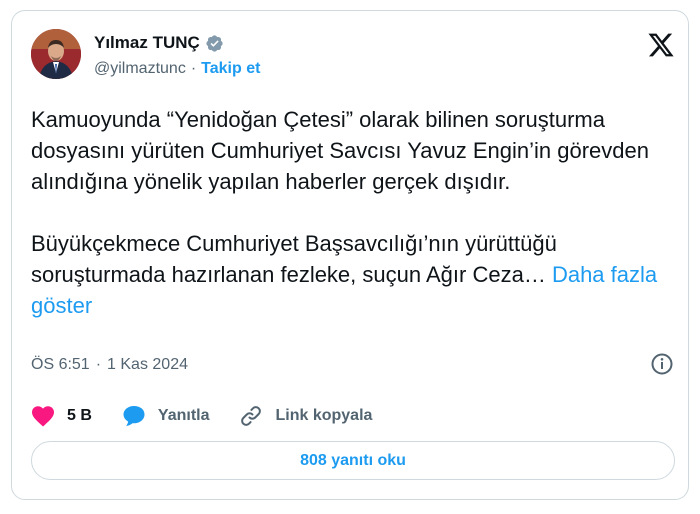  What do you see at coordinates (251, 416) in the screenshot?
I see `link-icon` at bounding box center [251, 416].